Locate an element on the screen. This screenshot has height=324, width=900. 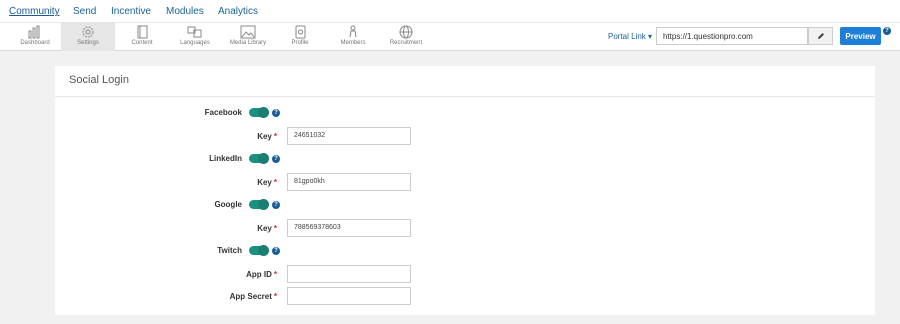
portal-link-dropdown: Portal Link ▾ is located at coordinates (630, 36).